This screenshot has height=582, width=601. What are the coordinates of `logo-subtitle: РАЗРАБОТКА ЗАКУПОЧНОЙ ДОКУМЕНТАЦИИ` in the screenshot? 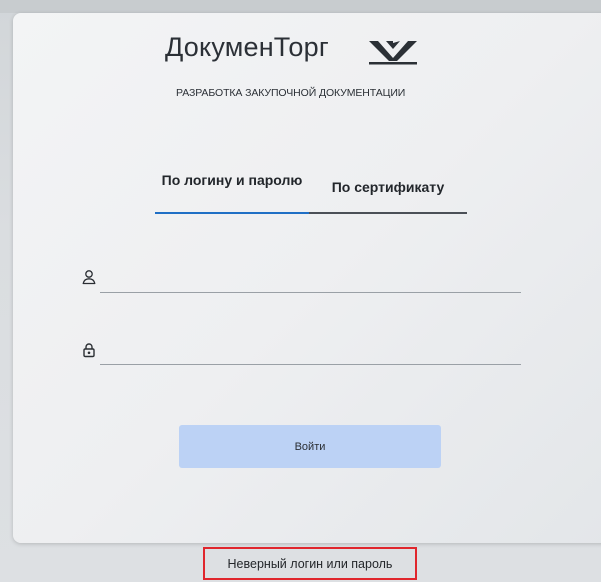 It's located at (291, 93).